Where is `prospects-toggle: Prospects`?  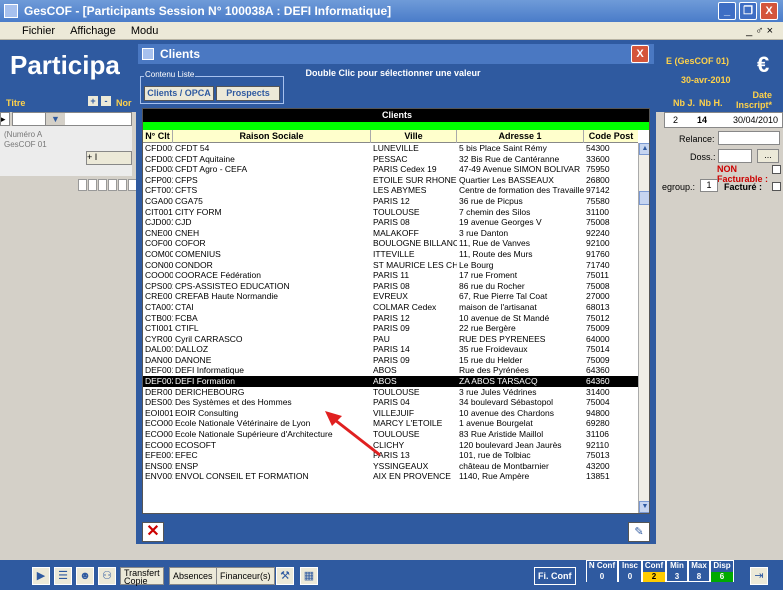
prospects-toggle: Prospects is located at coordinates (248, 93).